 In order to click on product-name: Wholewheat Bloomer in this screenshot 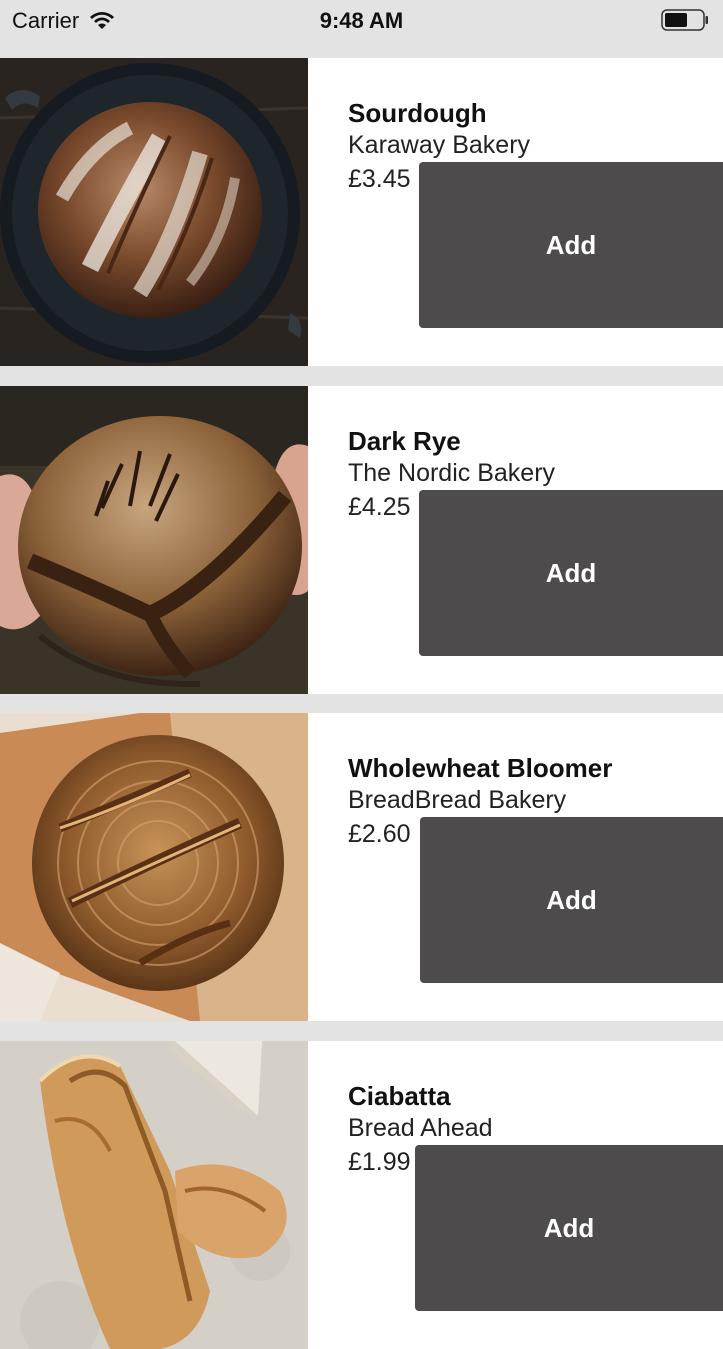, I will do `click(480, 768)`.